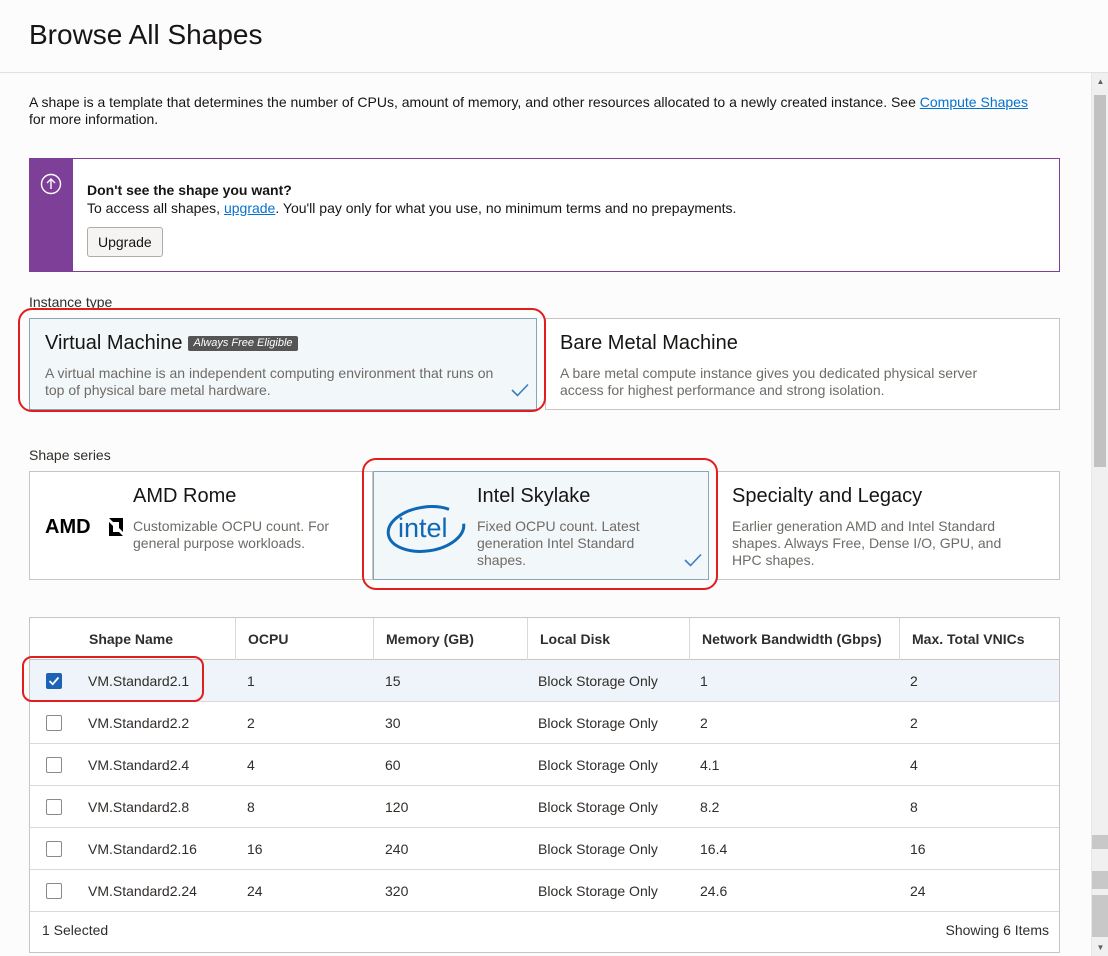  Describe the element at coordinates (251, 681) in the screenshot. I see `cell-ocpu: 1` at that location.